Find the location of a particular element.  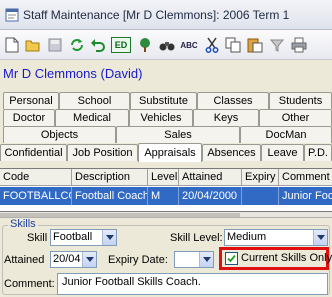

current-skills-only-label: Current Skills Only is located at coordinates (286, 258).